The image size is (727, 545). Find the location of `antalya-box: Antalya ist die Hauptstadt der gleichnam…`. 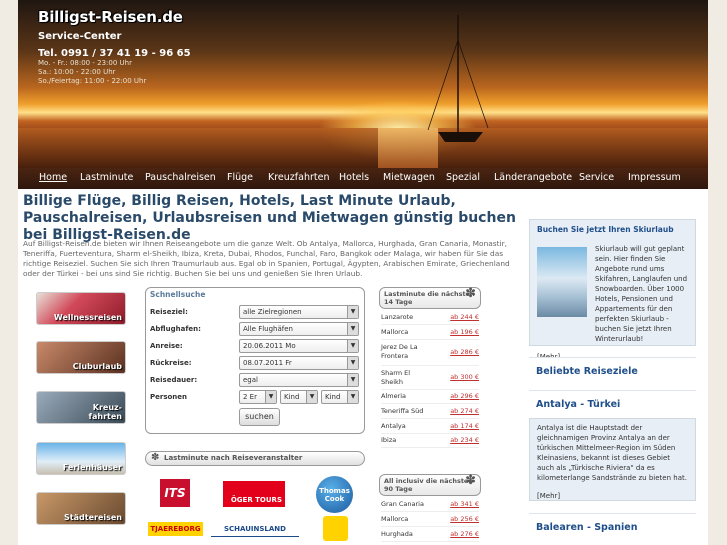

antalya-box: Antalya ist die Hauptstadt der gleichnam… is located at coordinates (612, 459).